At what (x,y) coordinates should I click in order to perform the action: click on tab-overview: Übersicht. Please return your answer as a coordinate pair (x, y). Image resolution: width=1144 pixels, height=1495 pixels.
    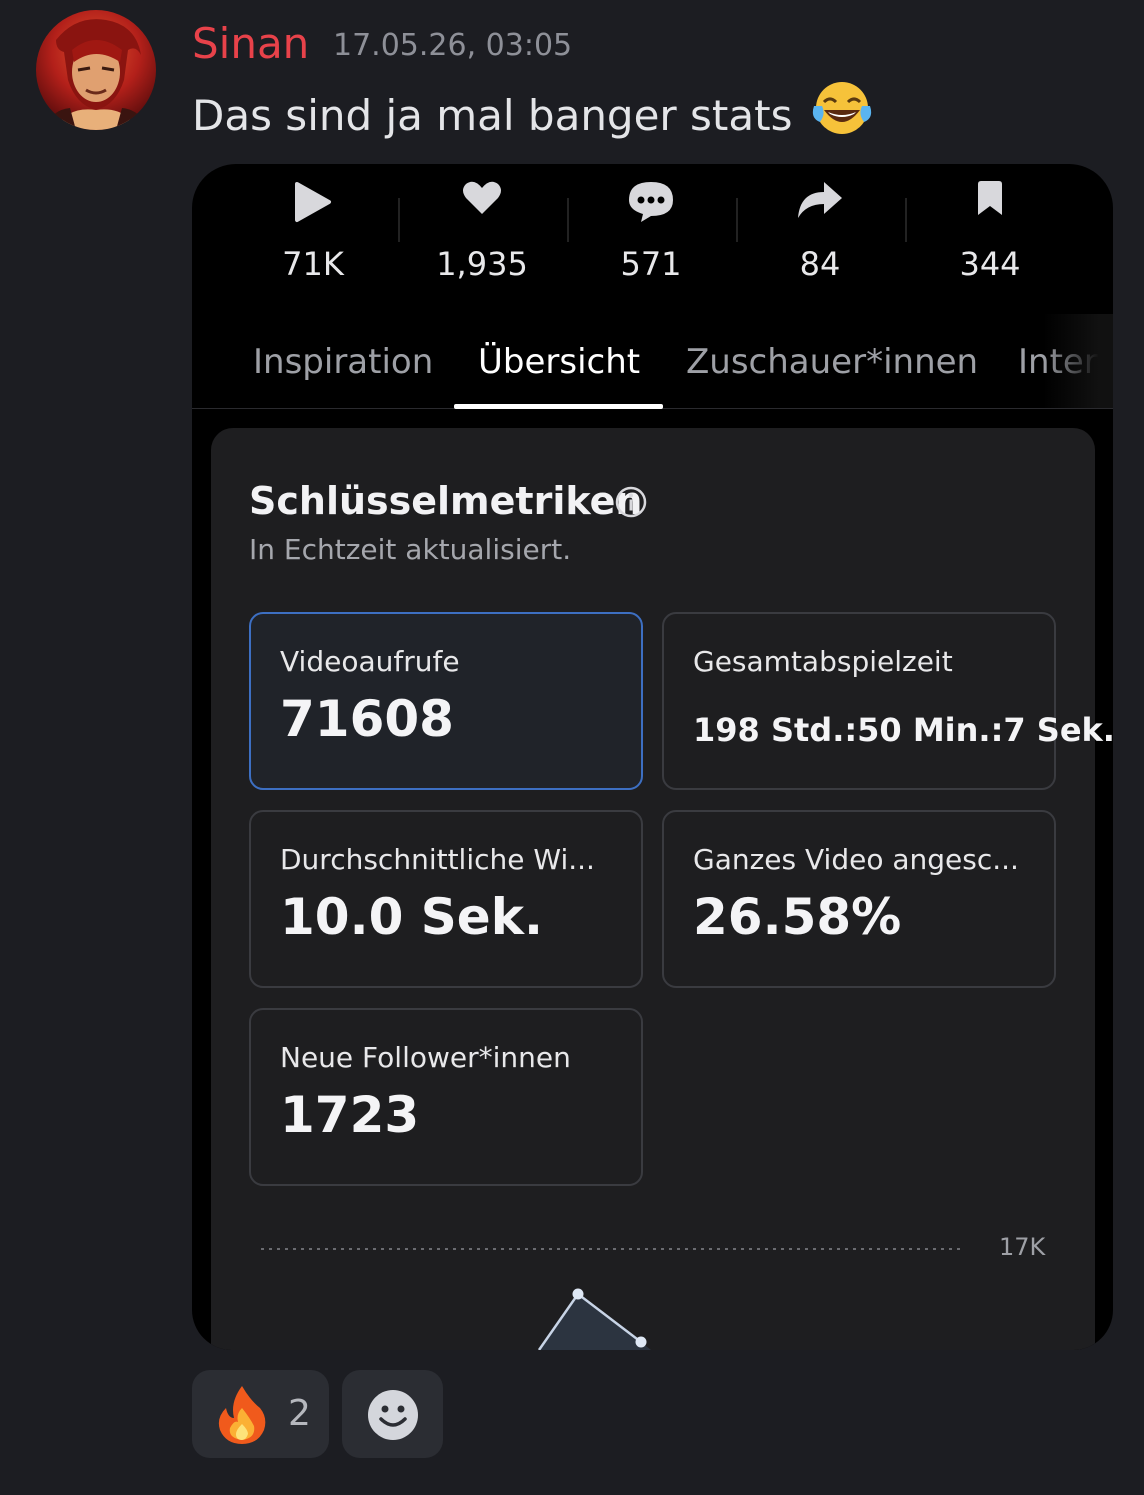
    Looking at the image, I should click on (559, 362).